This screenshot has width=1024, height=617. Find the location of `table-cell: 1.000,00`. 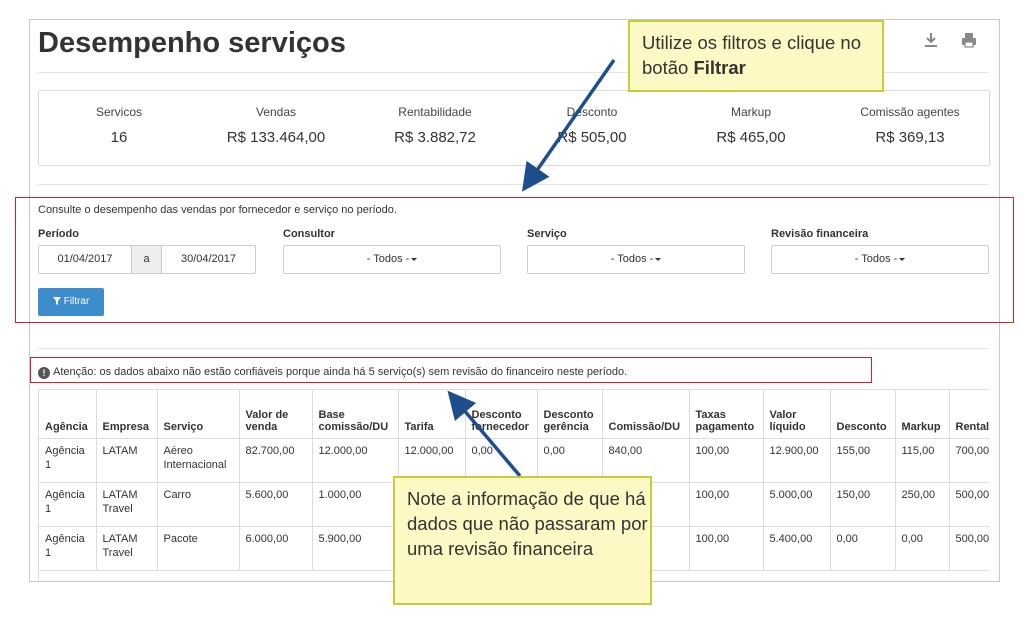

table-cell: 1.000,00 is located at coordinates (355, 504).